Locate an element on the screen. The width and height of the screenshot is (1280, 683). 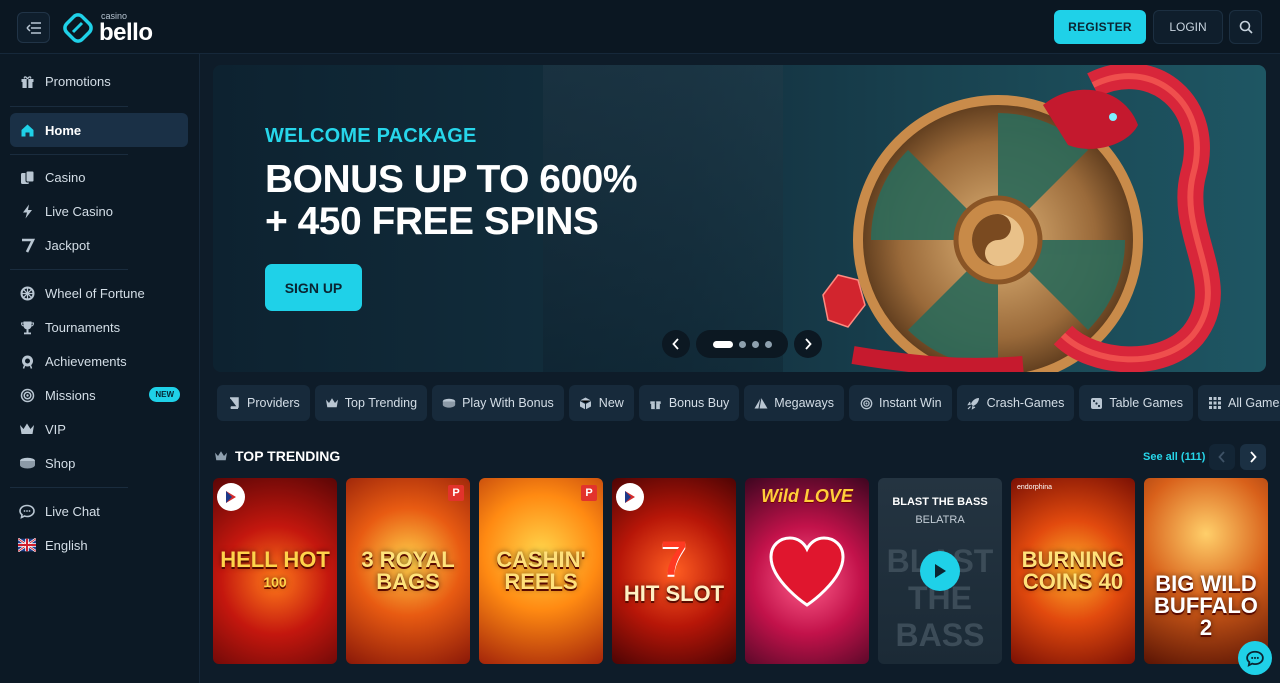
trophy-icon is located at coordinates (27, 327).